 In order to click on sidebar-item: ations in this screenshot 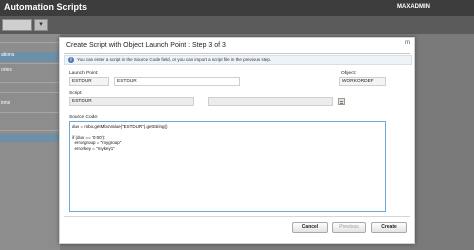, I will do `click(30, 57)`.